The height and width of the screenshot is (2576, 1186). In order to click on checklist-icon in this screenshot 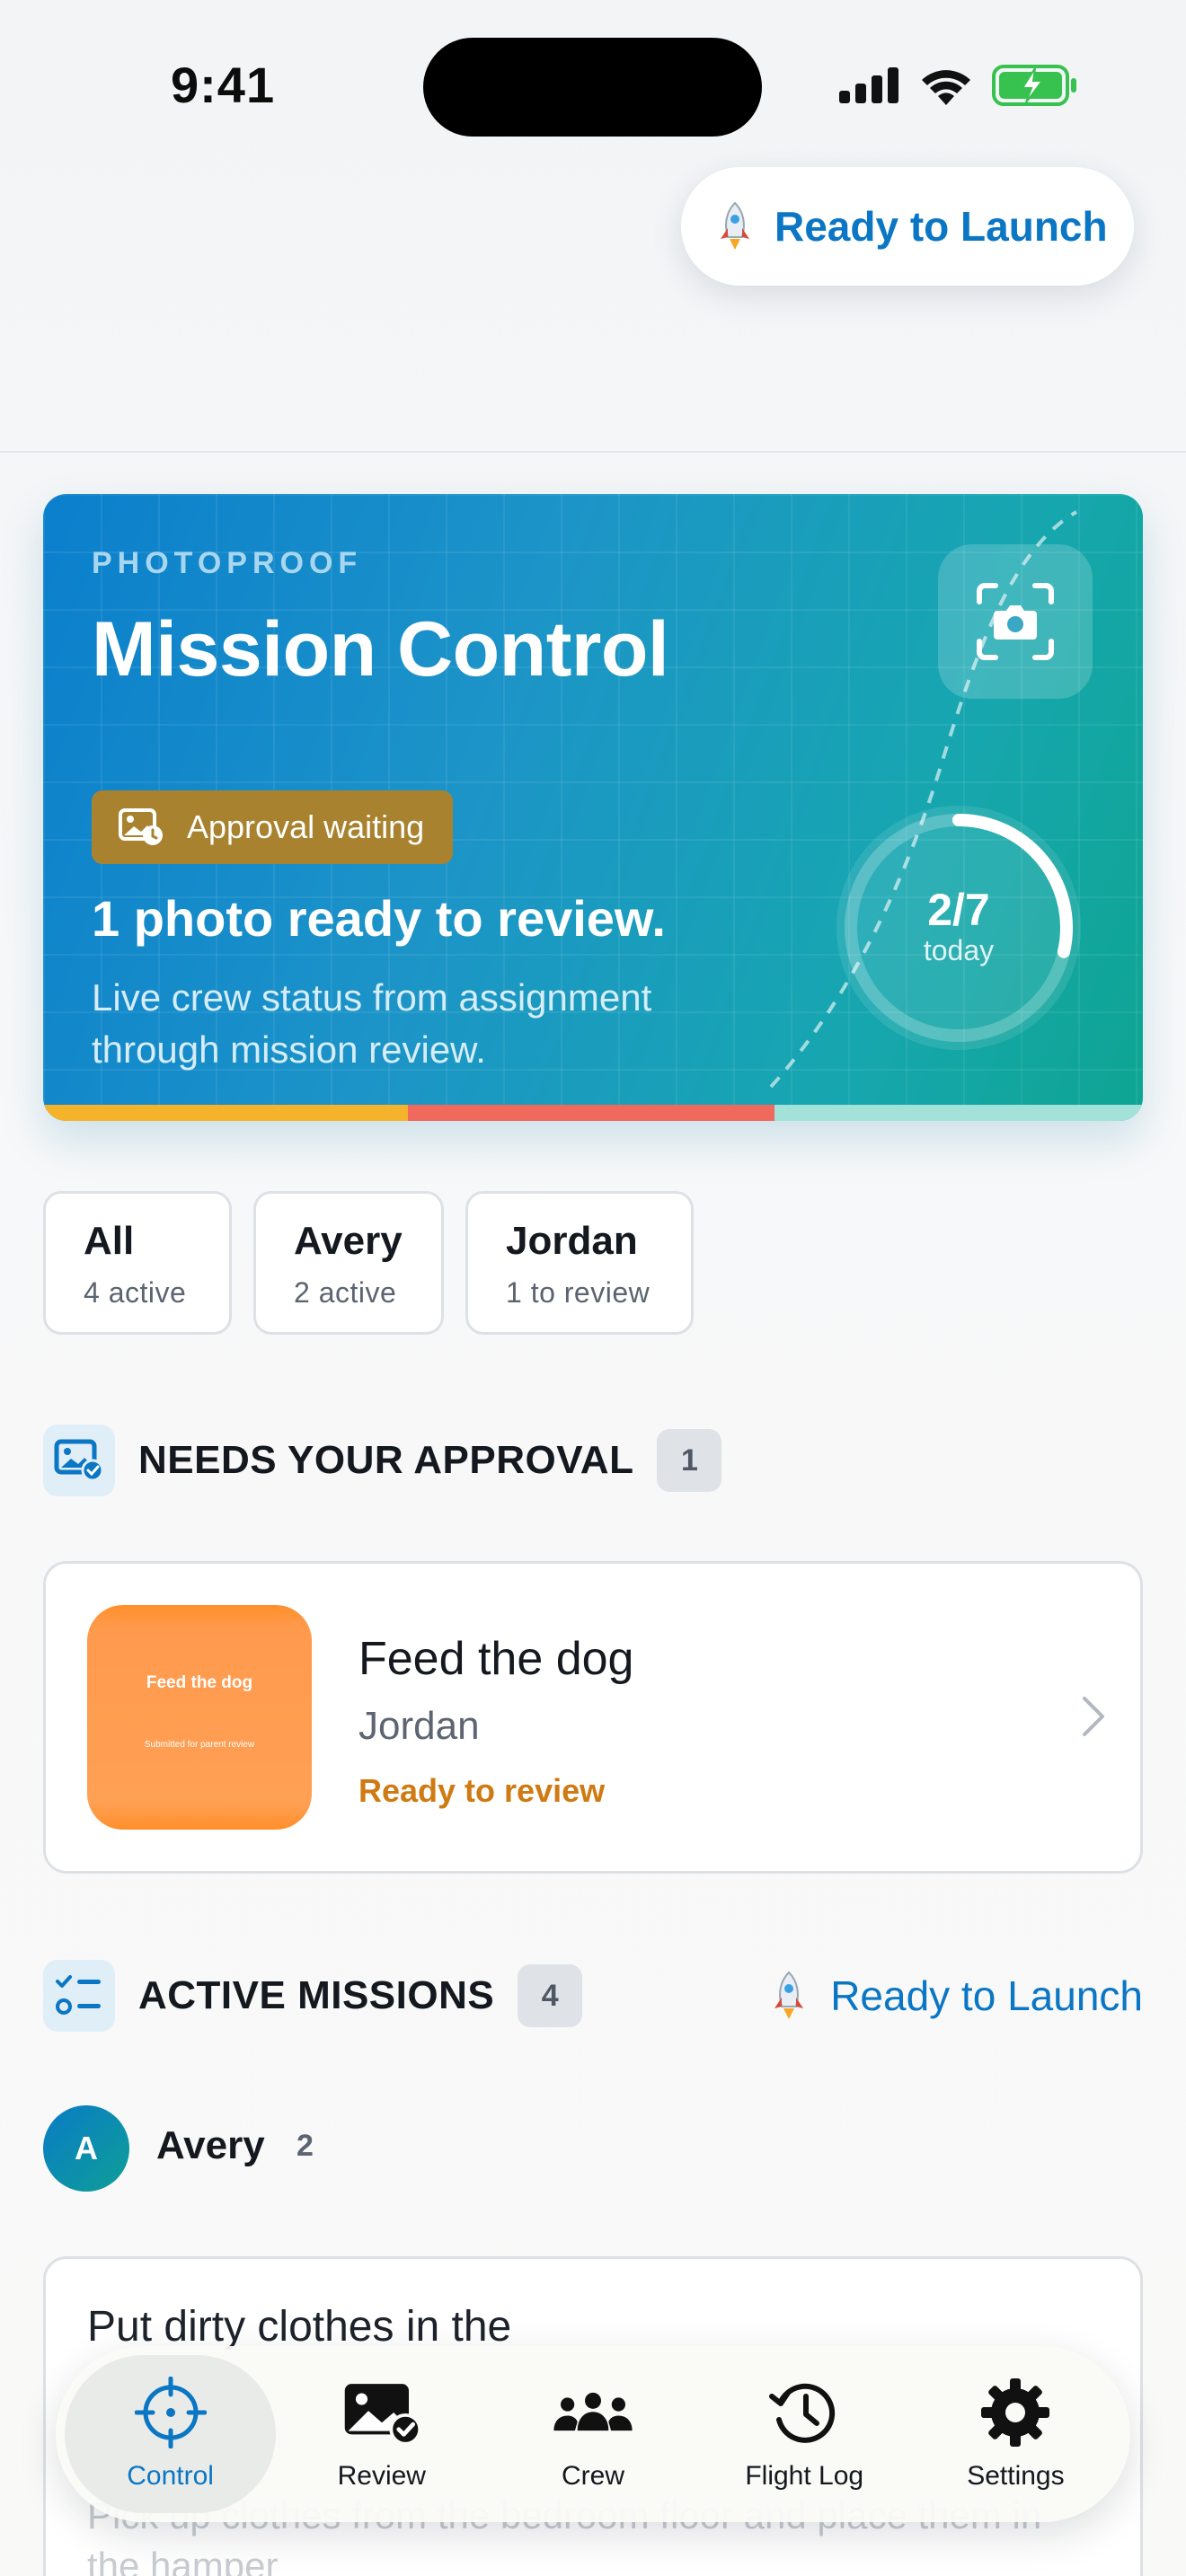, I will do `click(78, 1995)`.